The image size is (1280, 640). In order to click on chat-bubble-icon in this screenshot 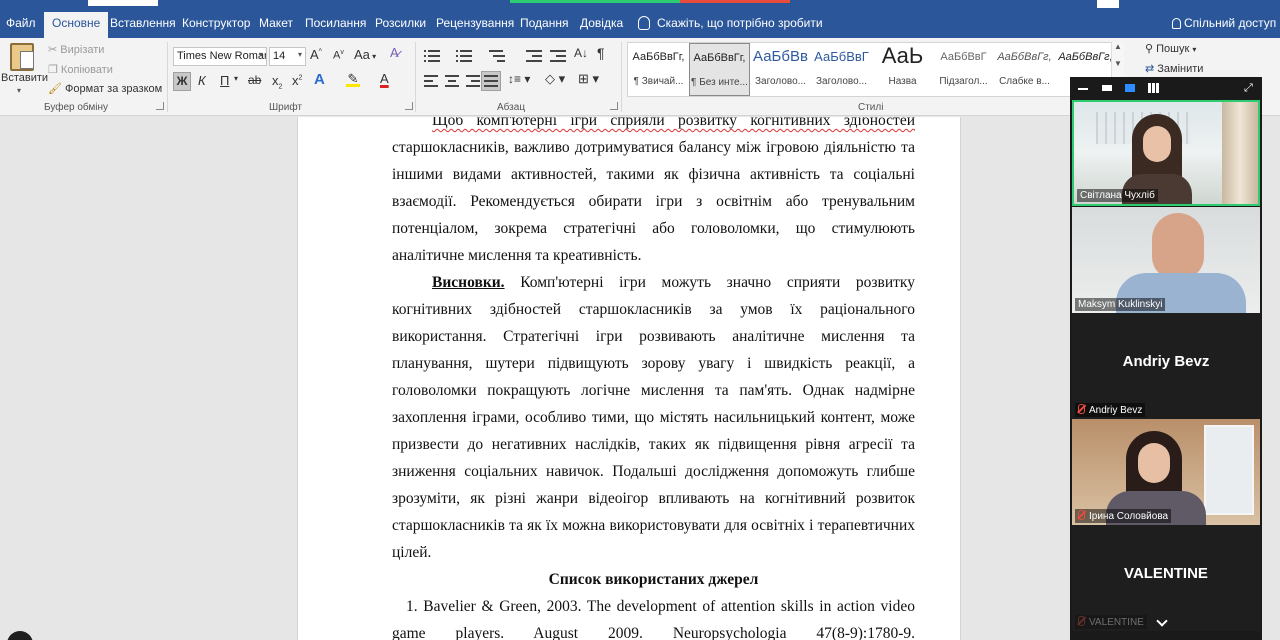, I will do `click(20, 635)`.